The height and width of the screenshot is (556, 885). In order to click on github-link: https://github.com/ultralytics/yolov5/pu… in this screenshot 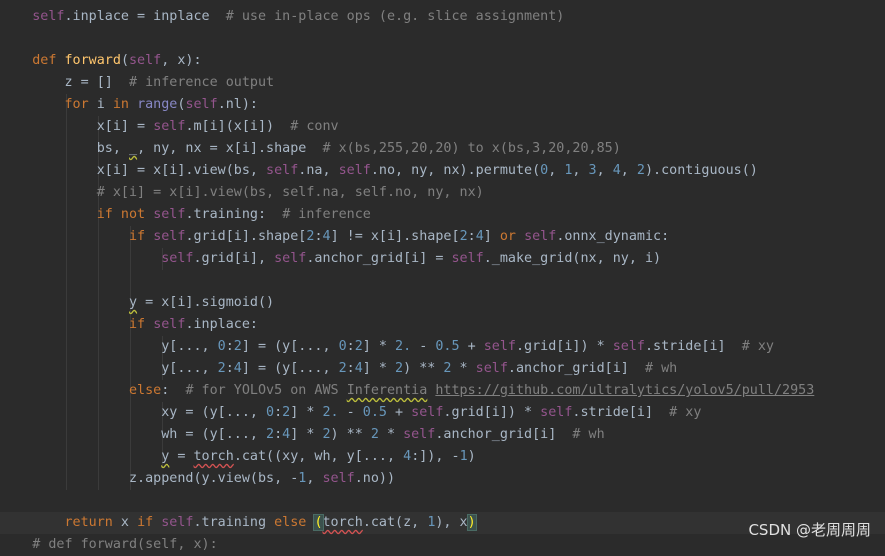, I will do `click(624, 390)`.